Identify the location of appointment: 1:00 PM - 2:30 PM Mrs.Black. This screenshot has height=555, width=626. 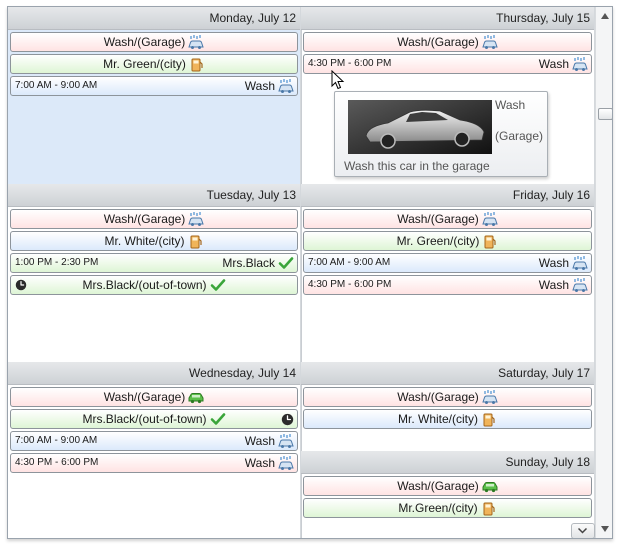
(154, 263).